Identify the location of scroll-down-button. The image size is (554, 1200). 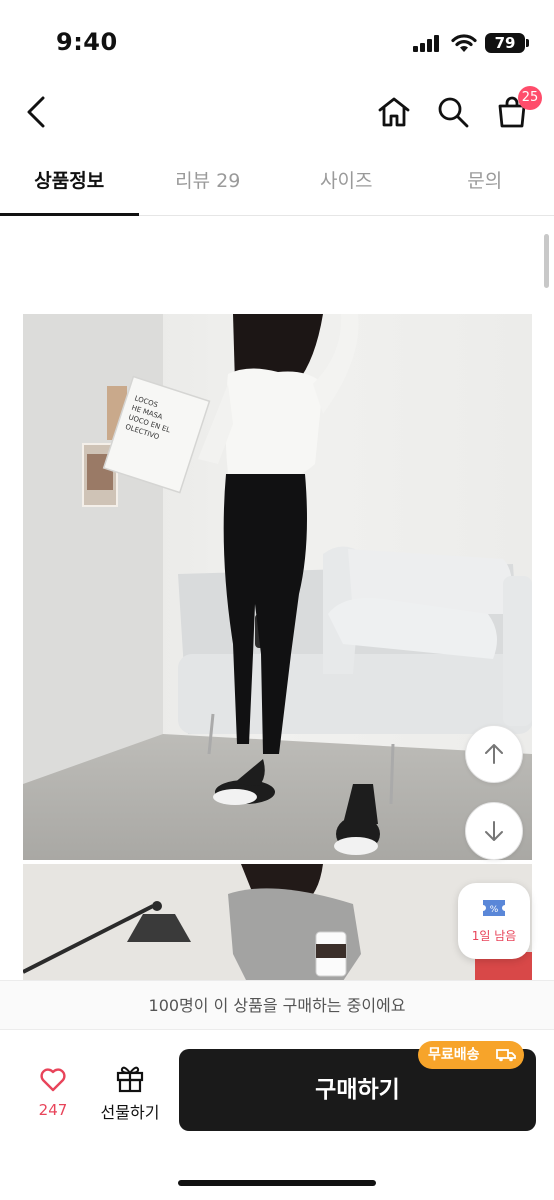
(494, 831).